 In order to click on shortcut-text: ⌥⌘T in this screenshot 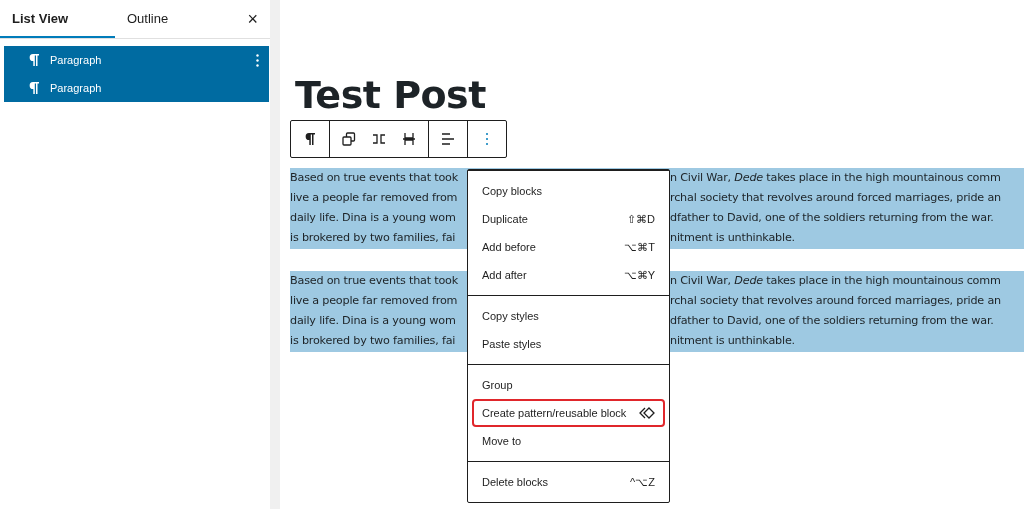, I will do `click(639, 247)`.